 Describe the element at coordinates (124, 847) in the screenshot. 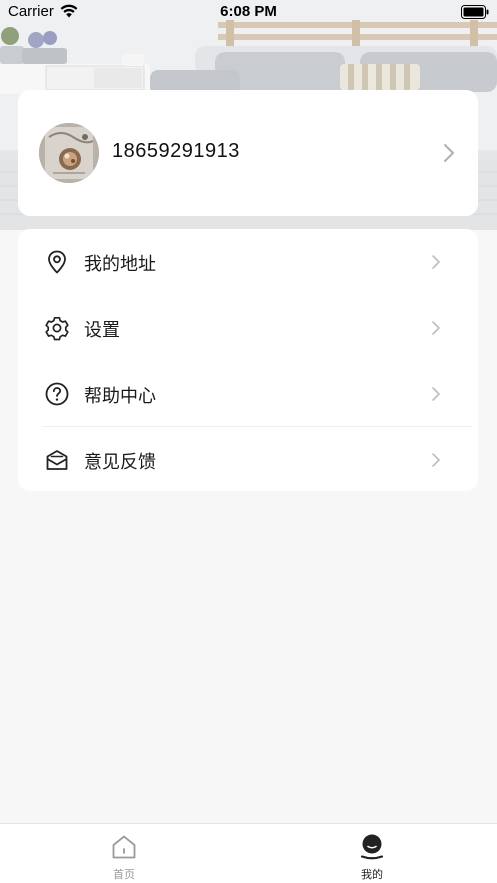

I see `home-icon` at that location.